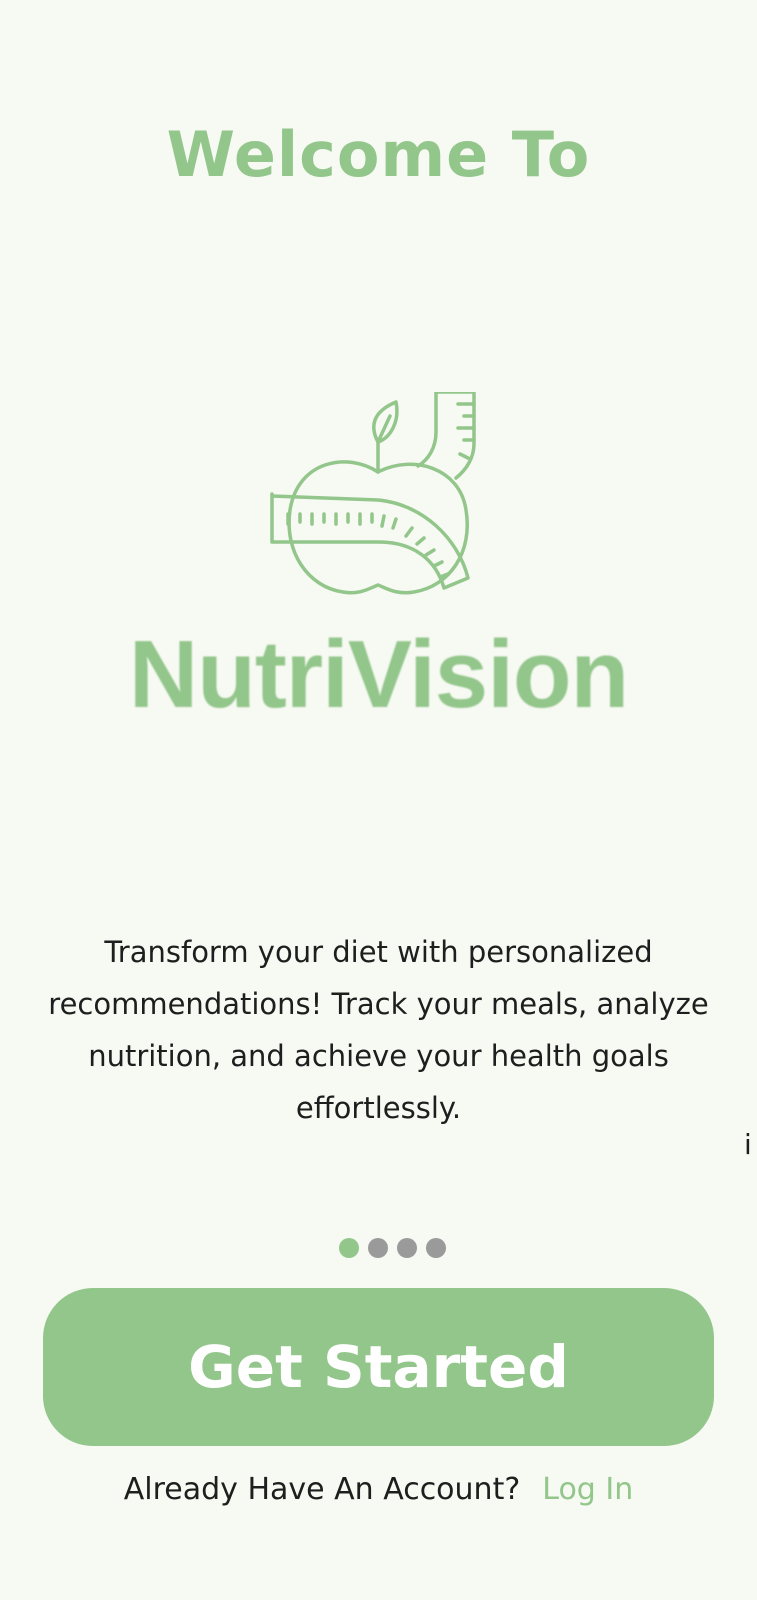 The height and width of the screenshot is (1600, 757). I want to click on brand-name: NutriVision, so click(378, 674).